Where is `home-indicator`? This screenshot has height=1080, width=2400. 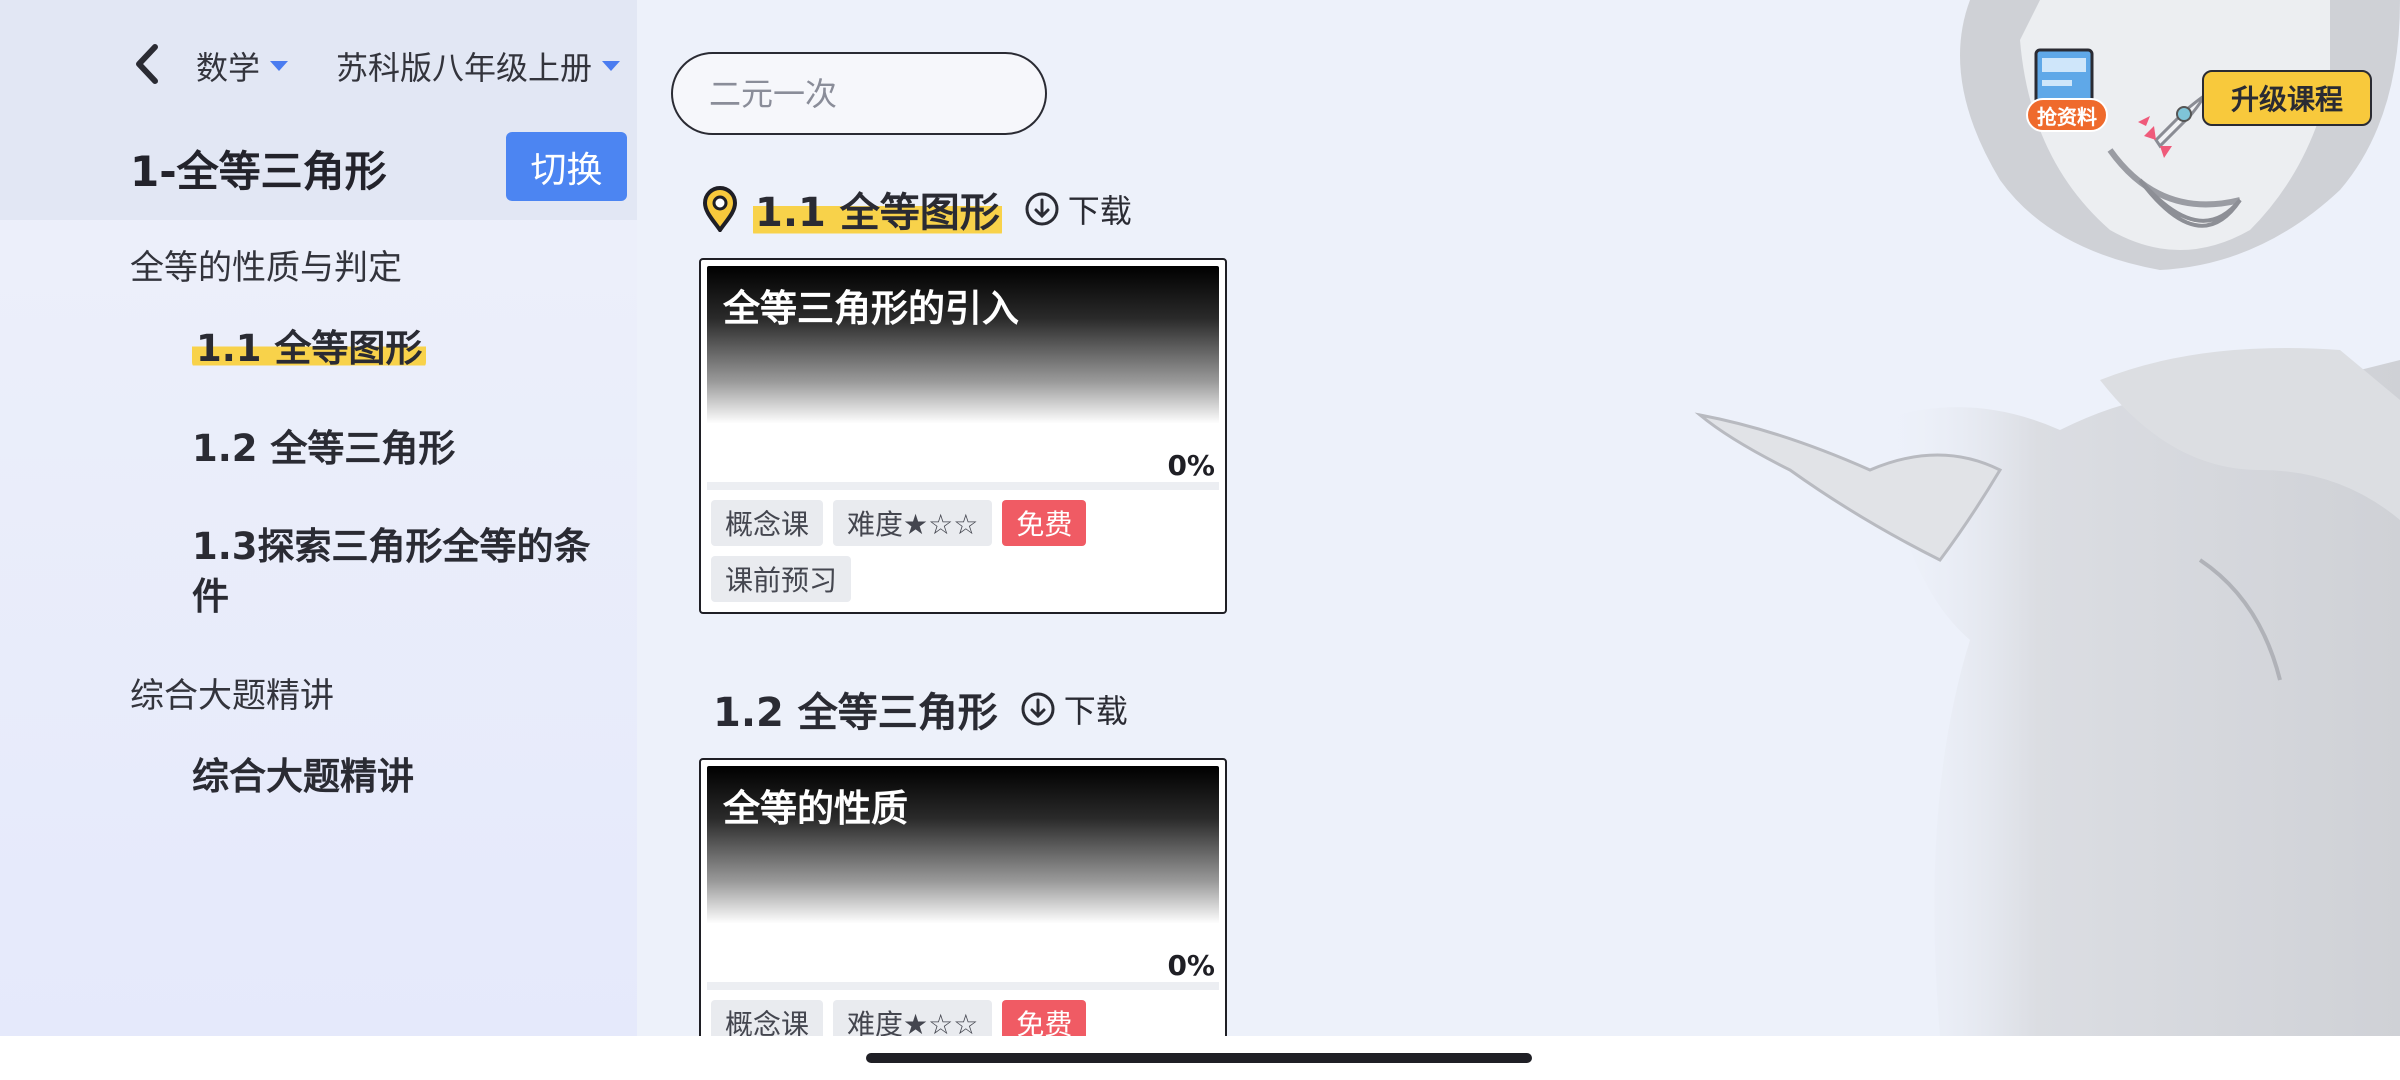 home-indicator is located at coordinates (1199, 1058).